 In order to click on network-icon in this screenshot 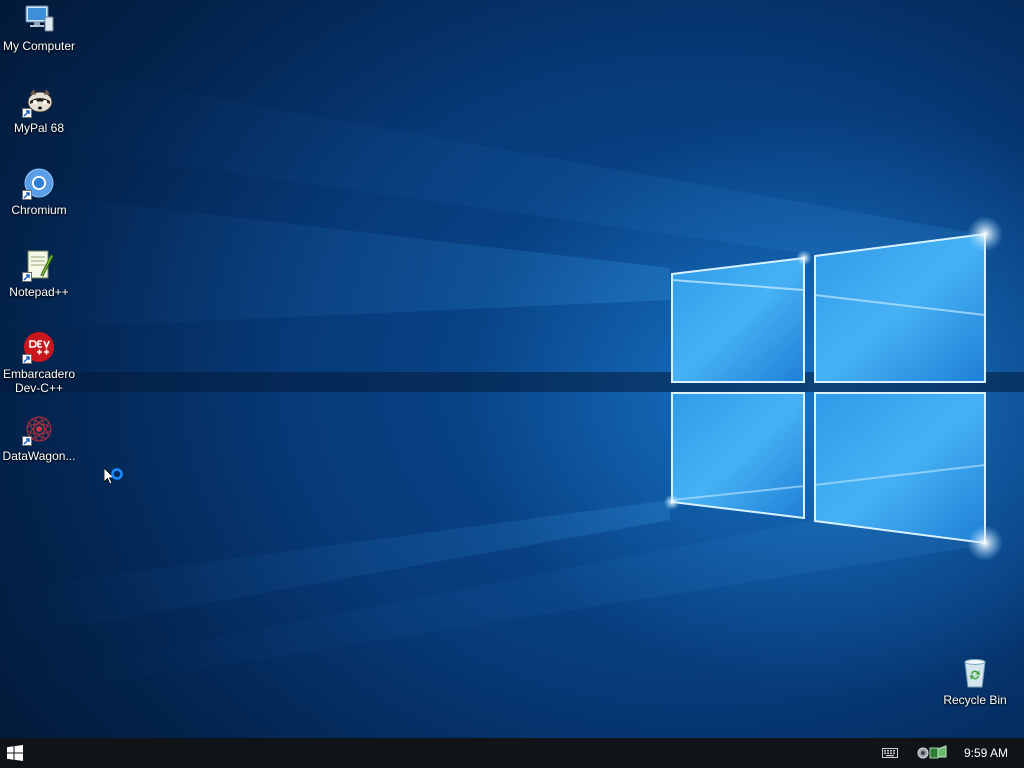, I will do `click(932, 752)`.